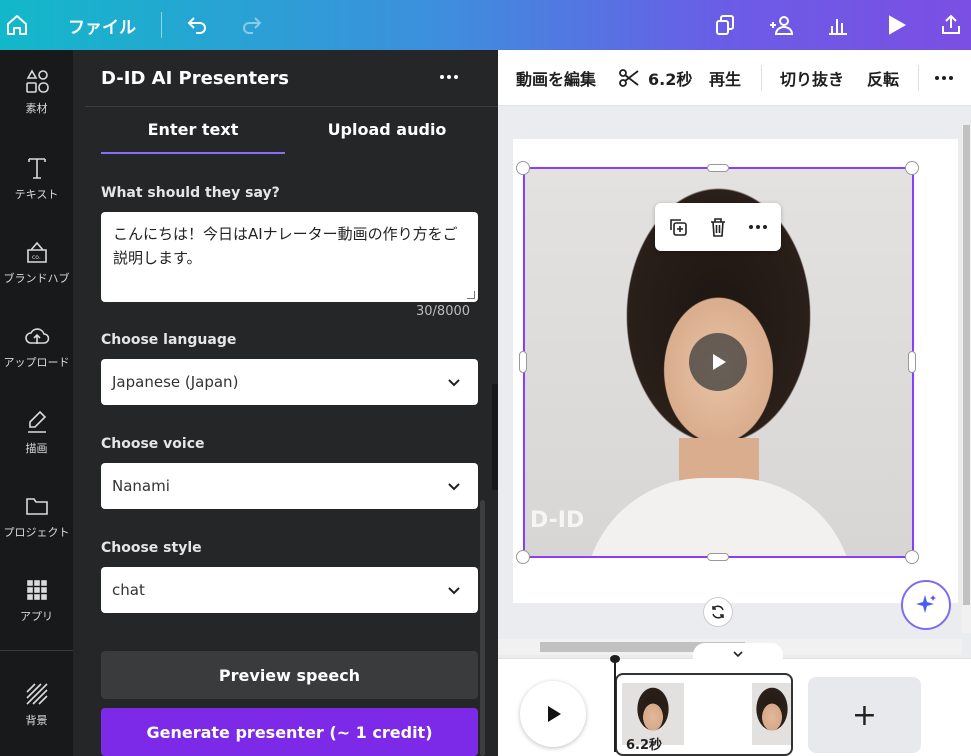 This screenshot has height=756, width=971. I want to click on topbar-divider, so click(161, 25).